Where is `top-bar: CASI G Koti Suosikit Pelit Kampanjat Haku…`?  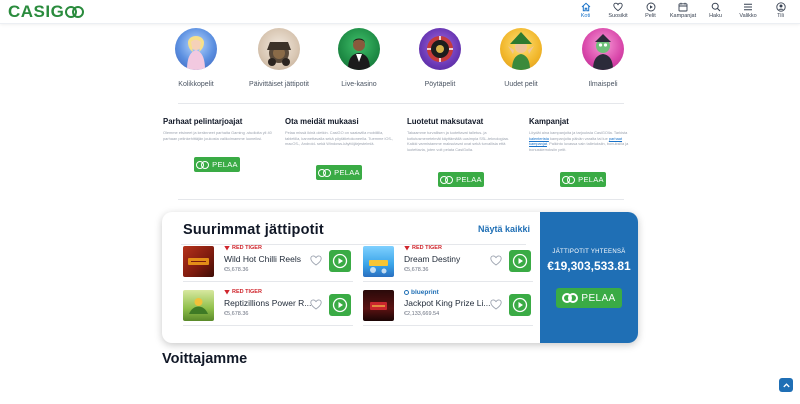 top-bar: CASI G Koti Suosikit Pelit Kampanjat Haku… is located at coordinates (400, 12).